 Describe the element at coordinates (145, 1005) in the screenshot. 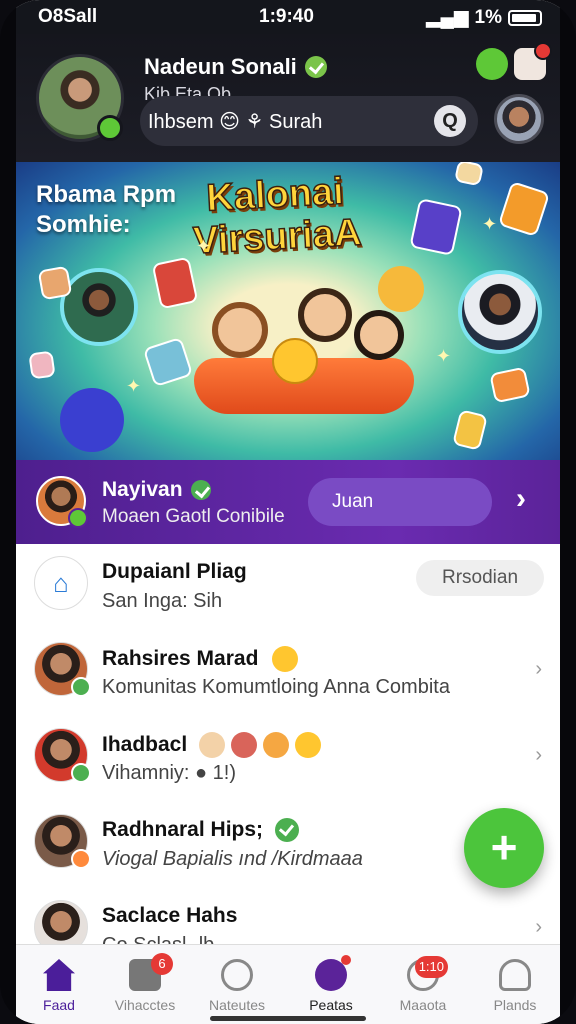

I see `tab-label: Vihacctes` at that location.